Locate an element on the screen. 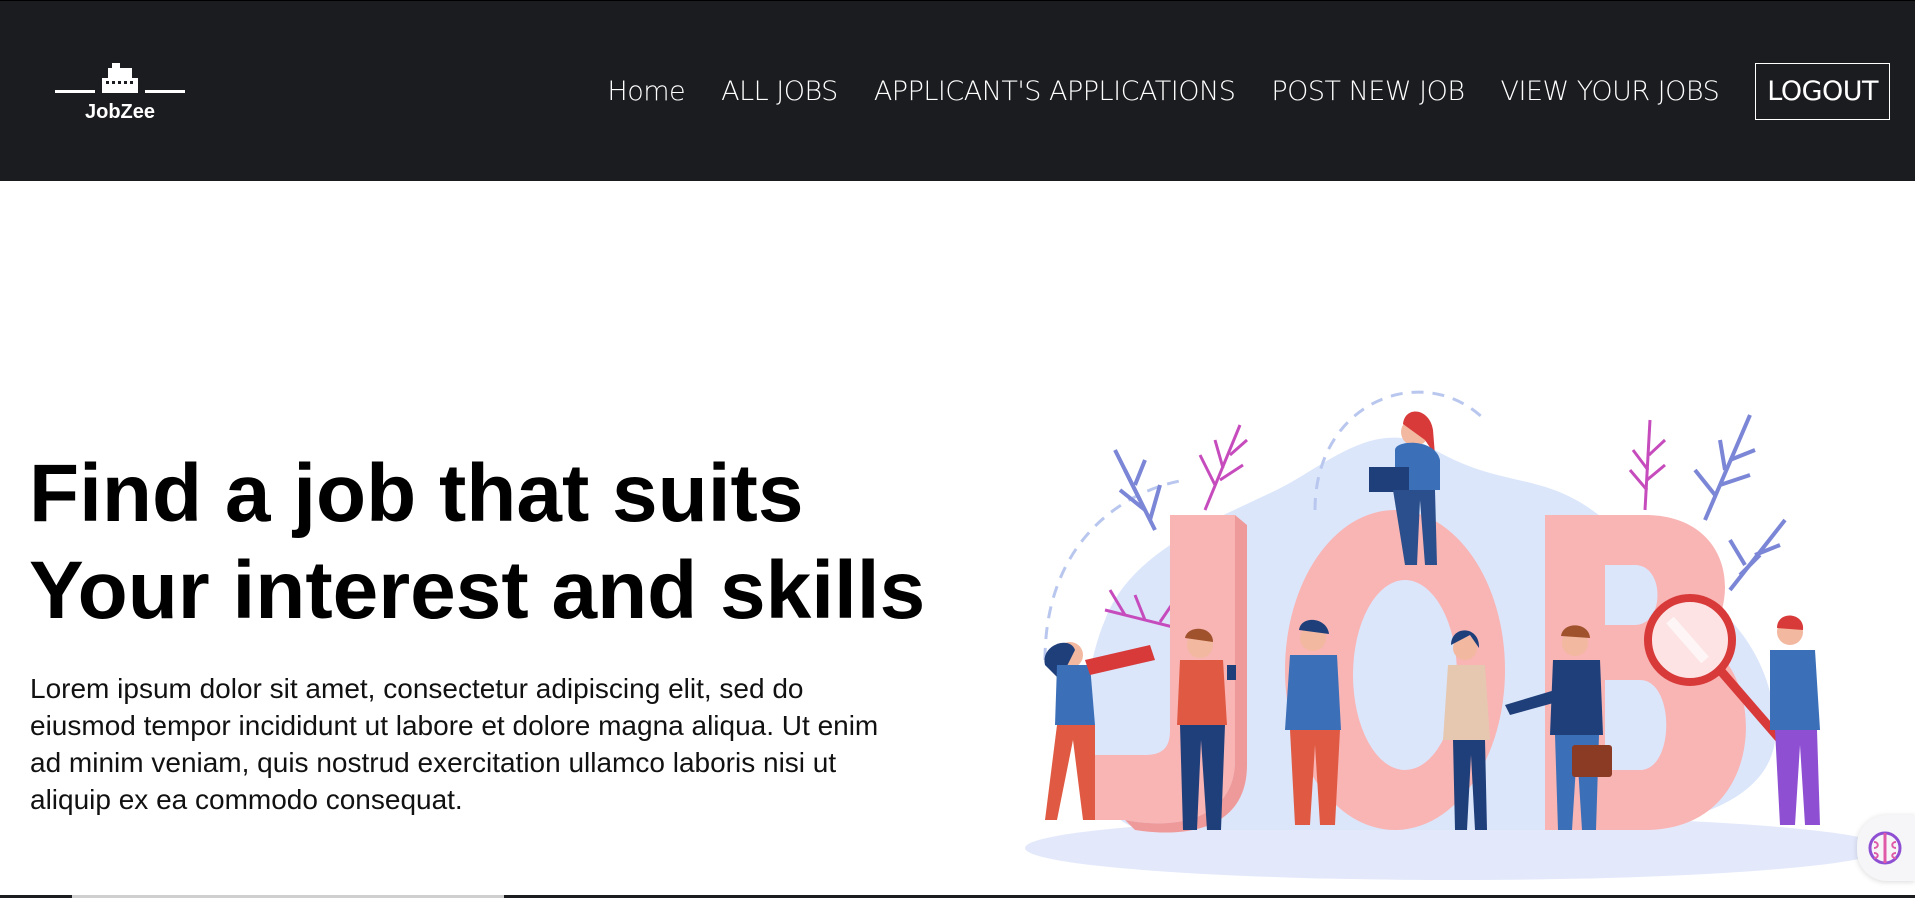 This screenshot has width=1915, height=898. nav-home: Home is located at coordinates (646, 91).